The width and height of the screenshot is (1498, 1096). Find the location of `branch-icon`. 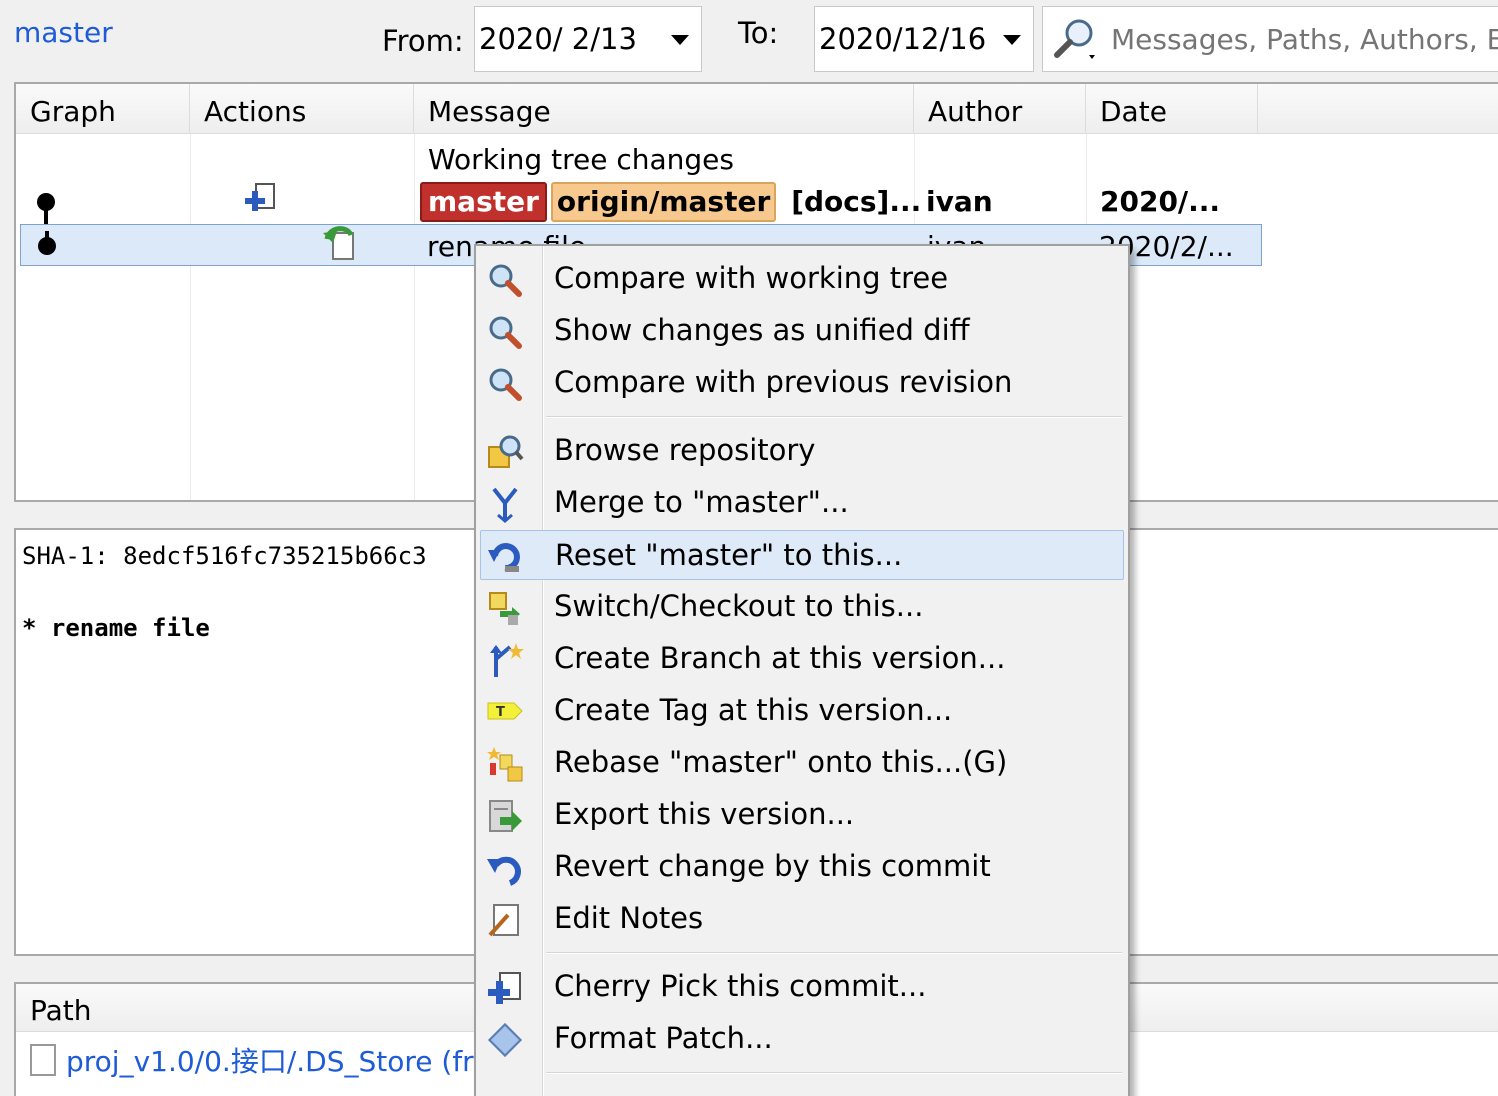

branch-icon is located at coordinates (507, 660).